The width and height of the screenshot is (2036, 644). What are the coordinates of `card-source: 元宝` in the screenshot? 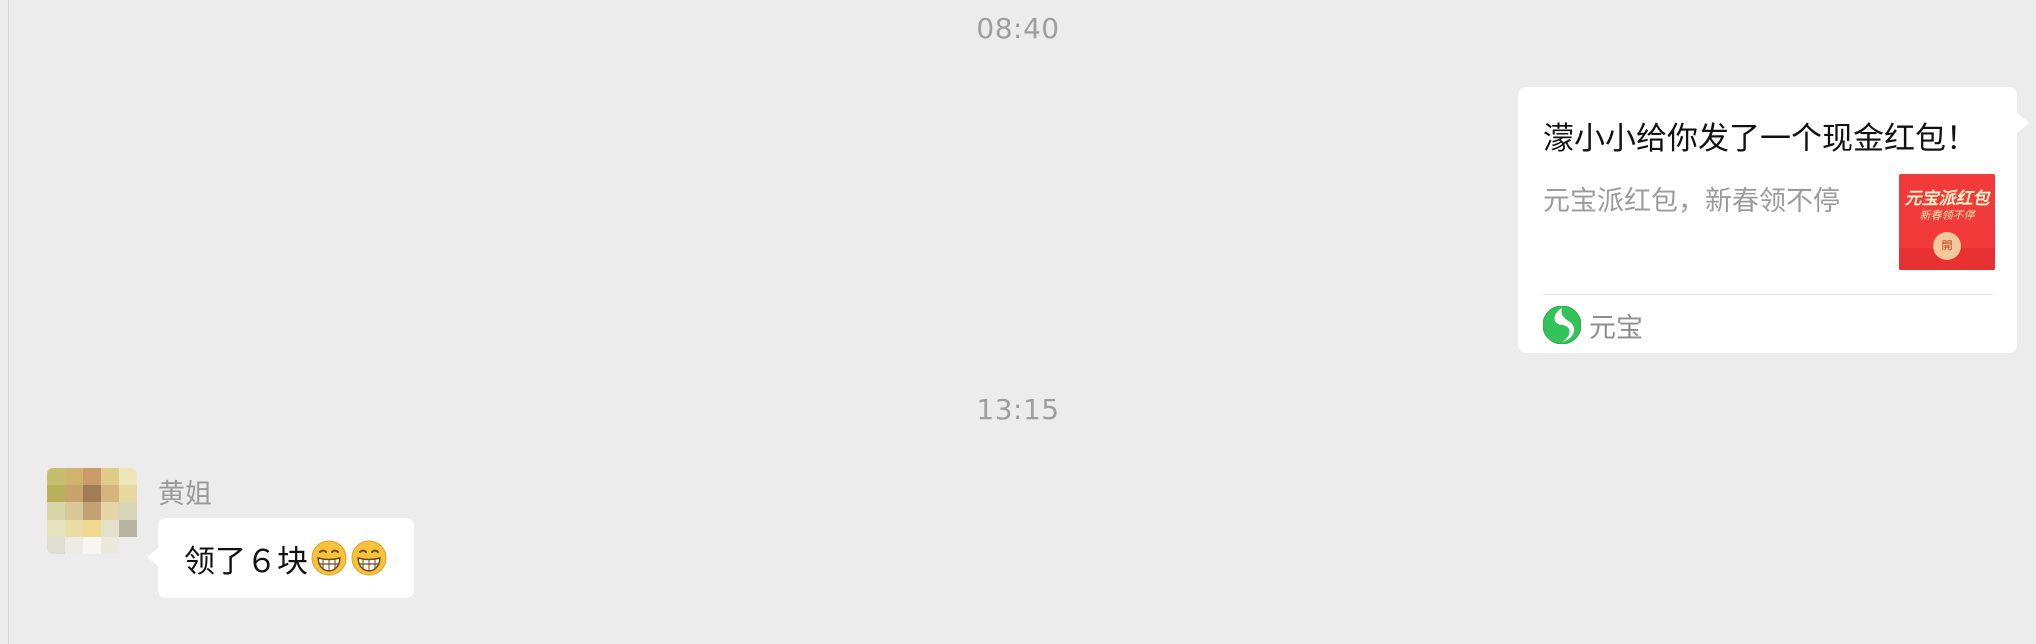 It's located at (1593, 325).